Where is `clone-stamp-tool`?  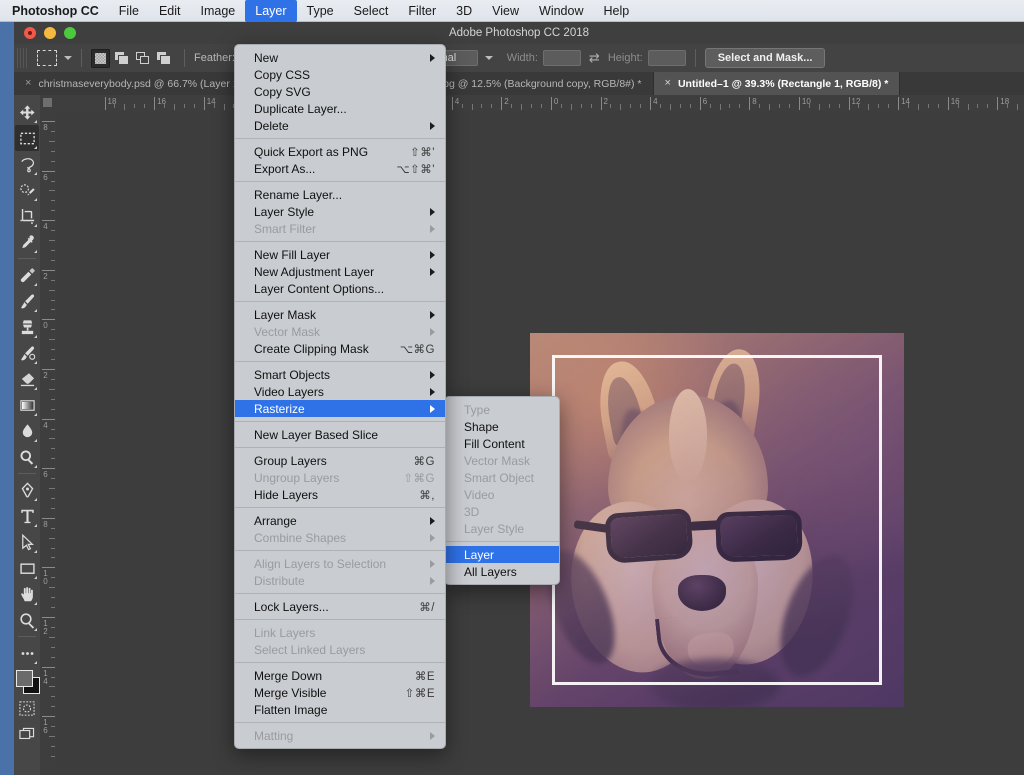 clone-stamp-tool is located at coordinates (27, 327).